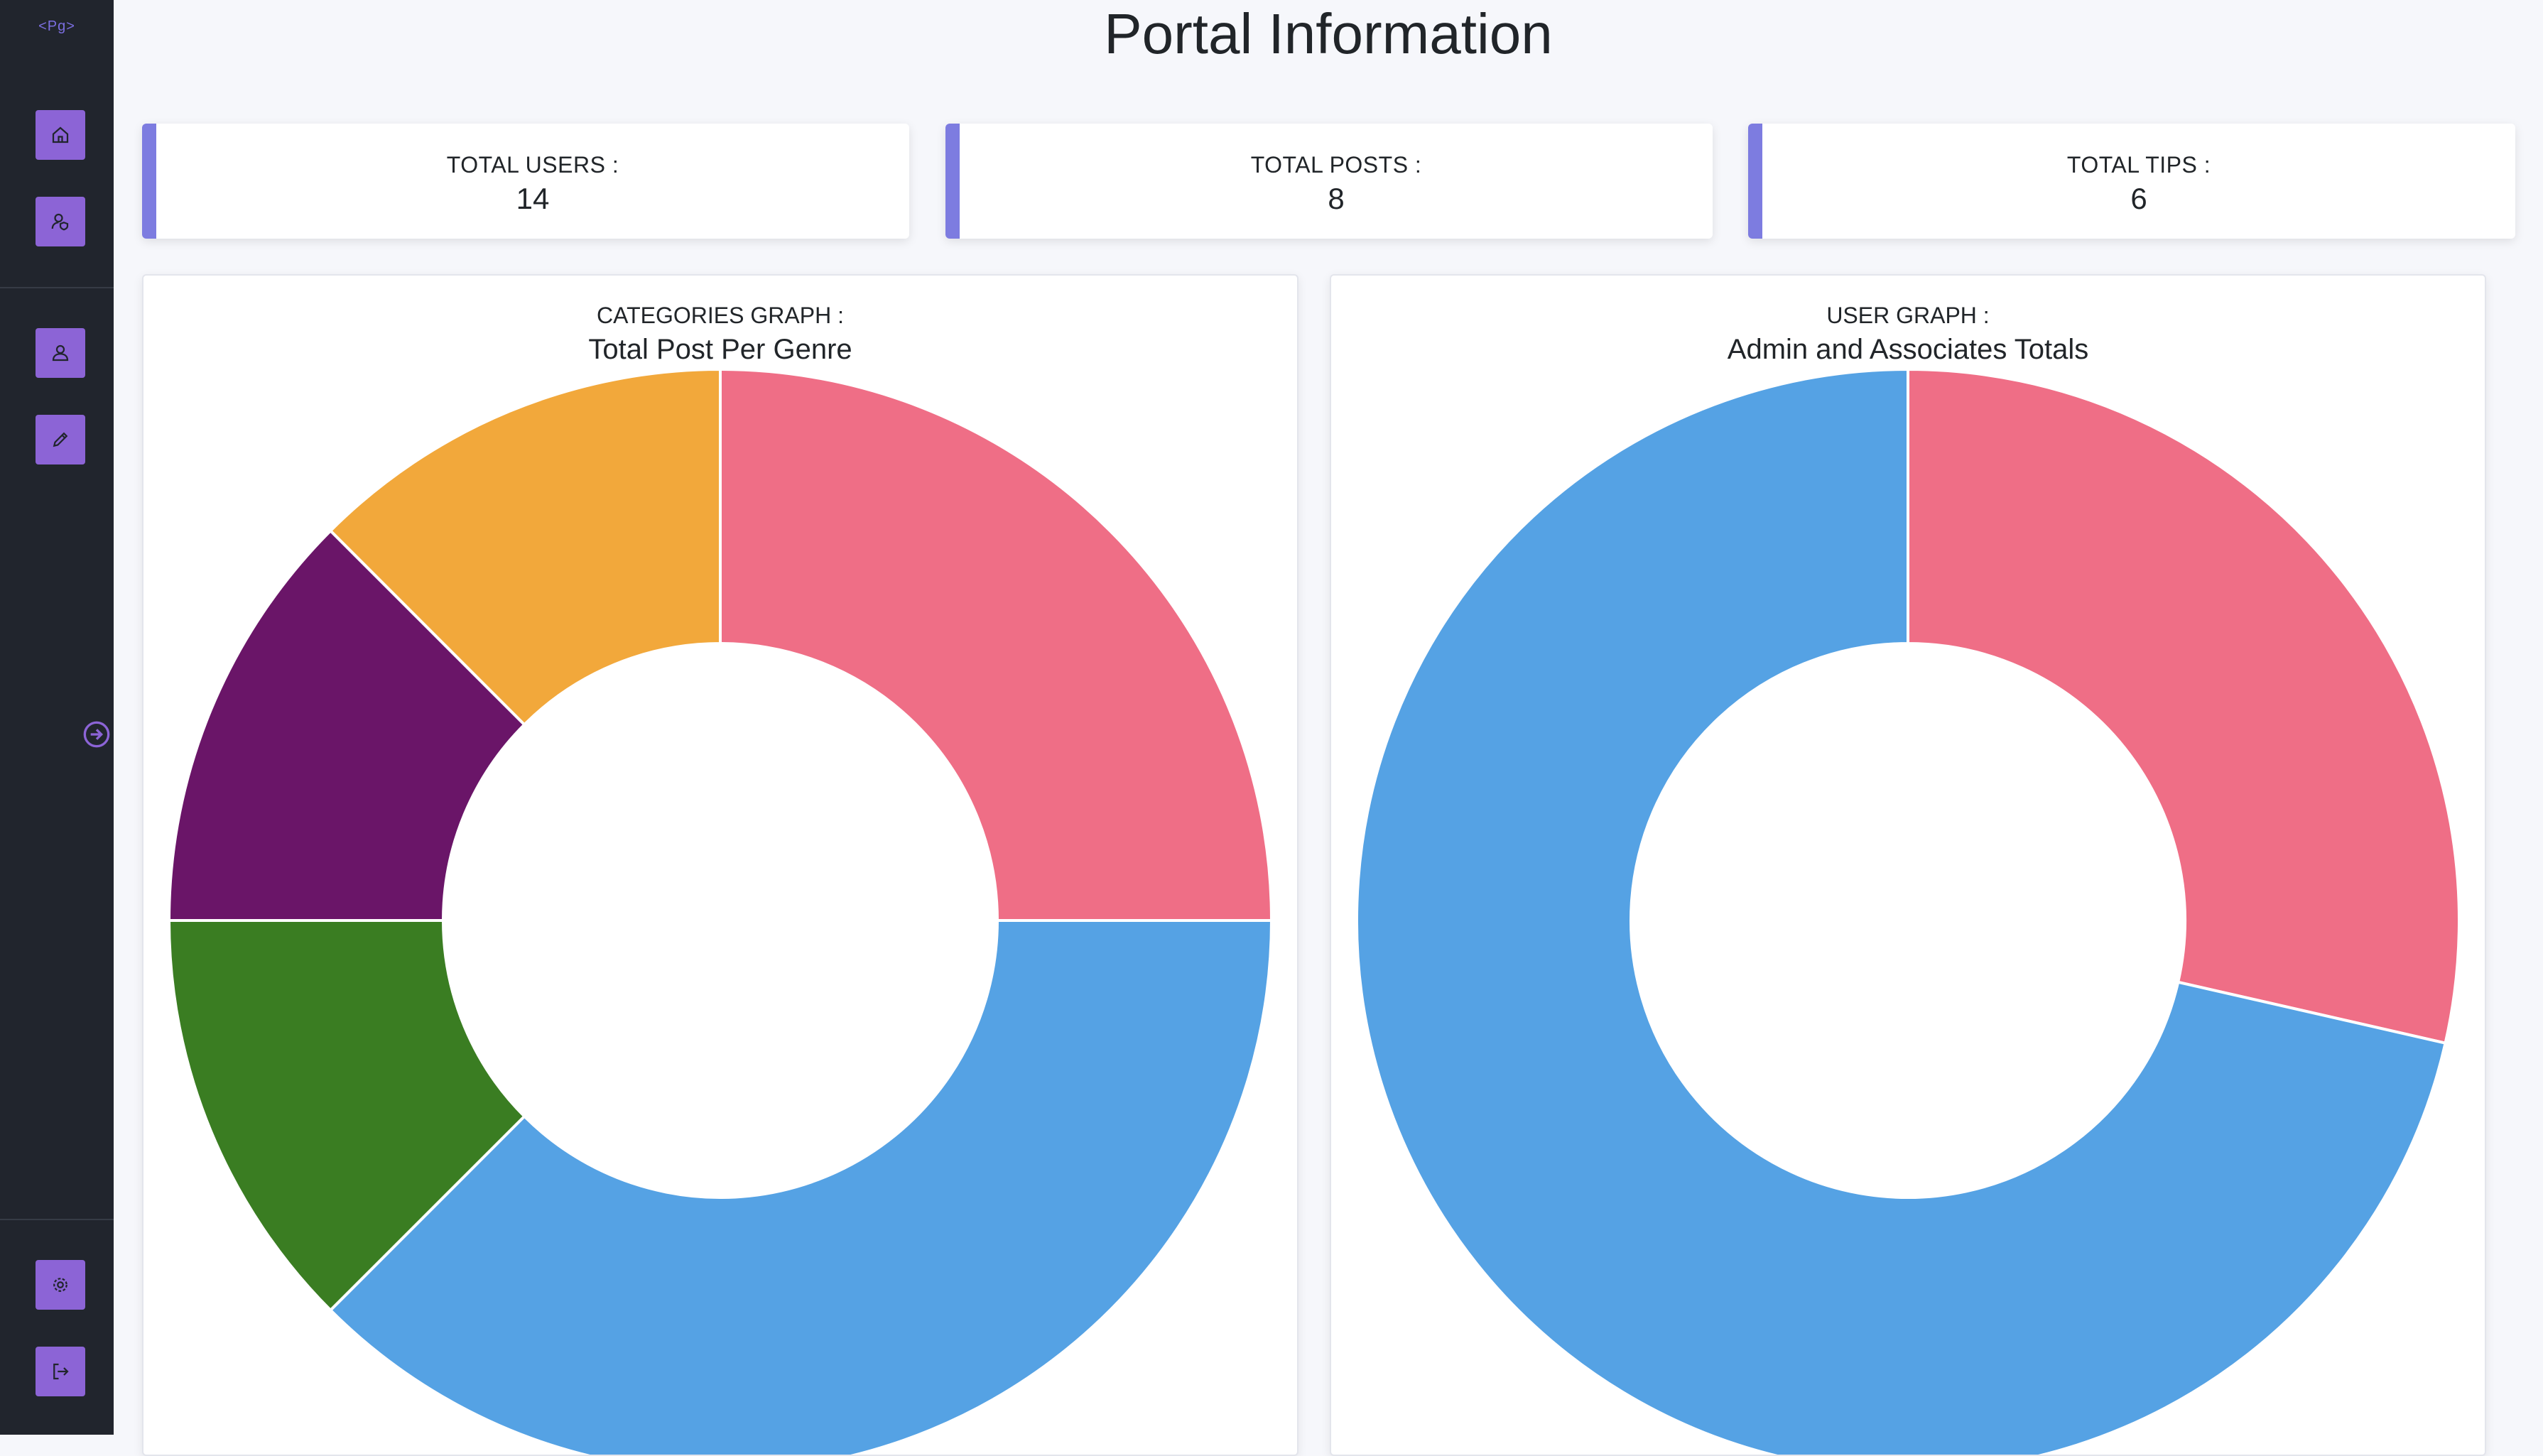 This screenshot has width=2543, height=1456. I want to click on categories-chart-caption: CATEGORIES GRAPH :, so click(720, 315).